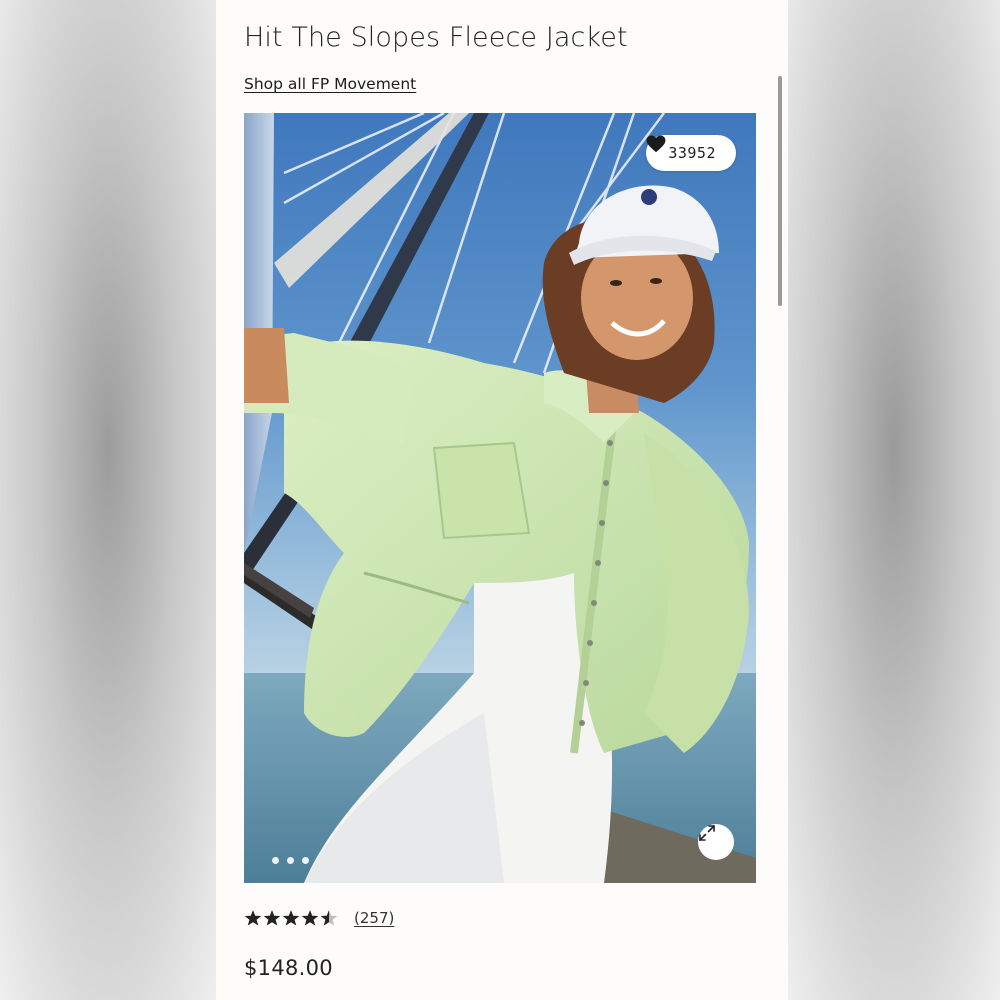 The width and height of the screenshot is (1000, 1000). Describe the element at coordinates (288, 968) in the screenshot. I see `product-price: $148.00` at that location.